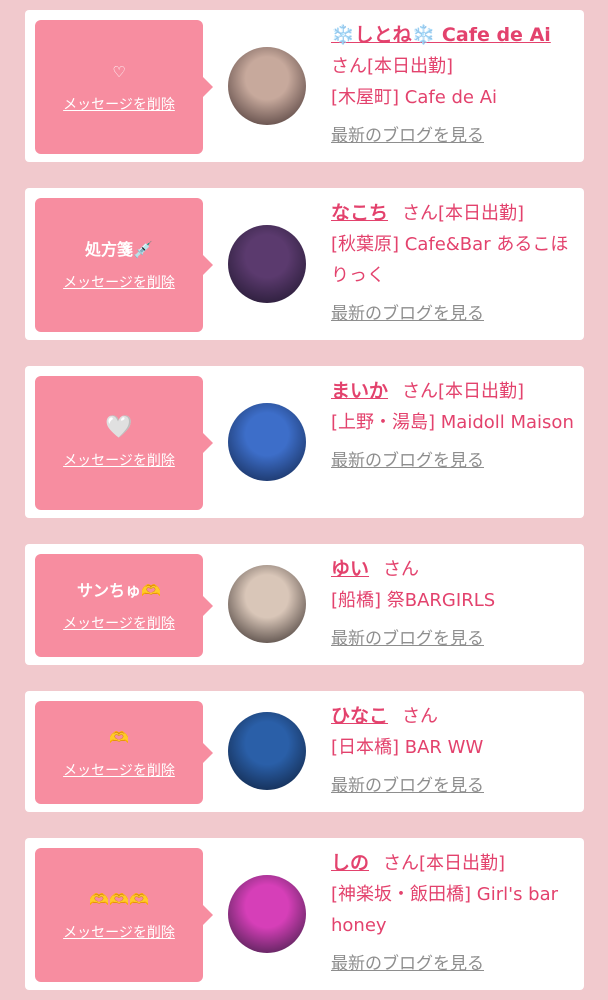 This screenshot has height=1000, width=608. Describe the element at coordinates (119, 737) in the screenshot. I see `message-text: 🫶` at that location.